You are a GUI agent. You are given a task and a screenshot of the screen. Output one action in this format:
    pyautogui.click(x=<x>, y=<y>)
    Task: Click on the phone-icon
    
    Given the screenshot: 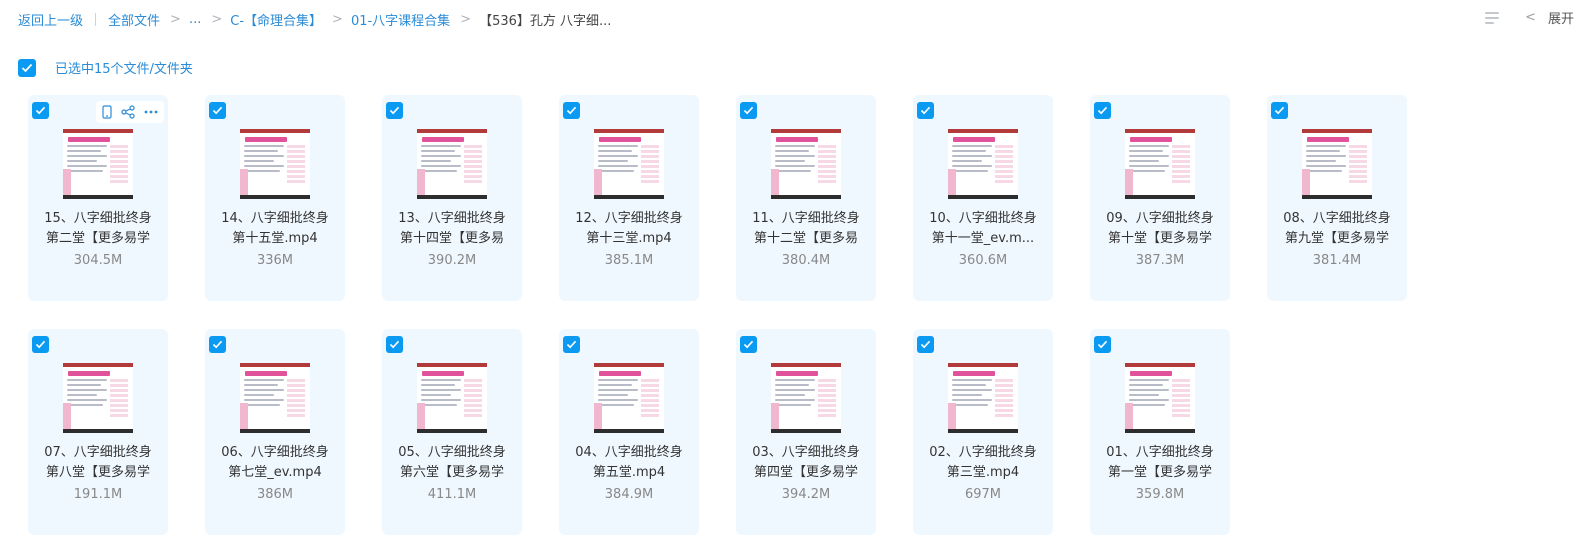 What is the action you would take?
    pyautogui.click(x=107, y=112)
    